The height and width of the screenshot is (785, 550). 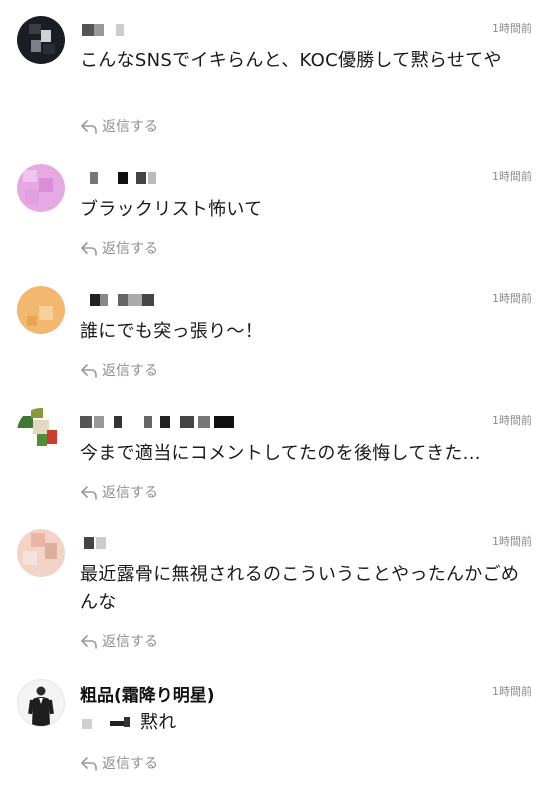 I want to click on comment-item: 1時間前 誰にでも突っ張り〜！ 返信する, so click(x=275, y=336).